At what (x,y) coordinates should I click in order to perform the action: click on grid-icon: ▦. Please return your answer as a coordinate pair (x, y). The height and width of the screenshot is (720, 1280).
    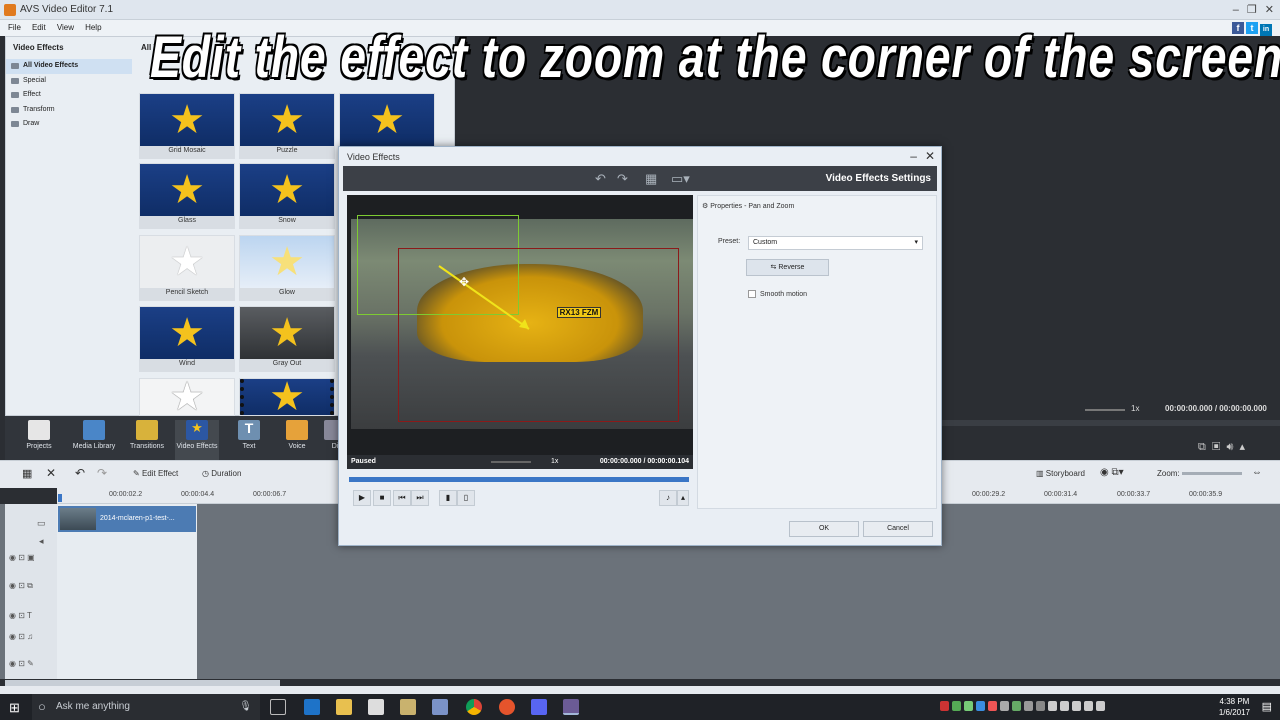
    Looking at the image, I should click on (27, 473).